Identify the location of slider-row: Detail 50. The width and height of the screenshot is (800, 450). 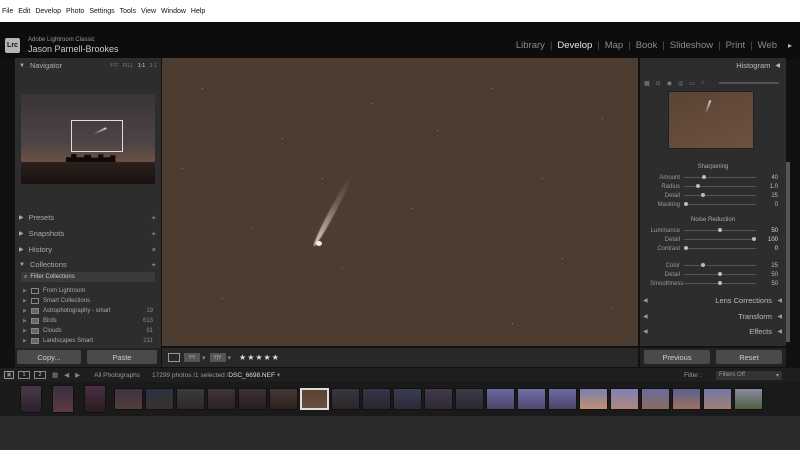
(714, 274).